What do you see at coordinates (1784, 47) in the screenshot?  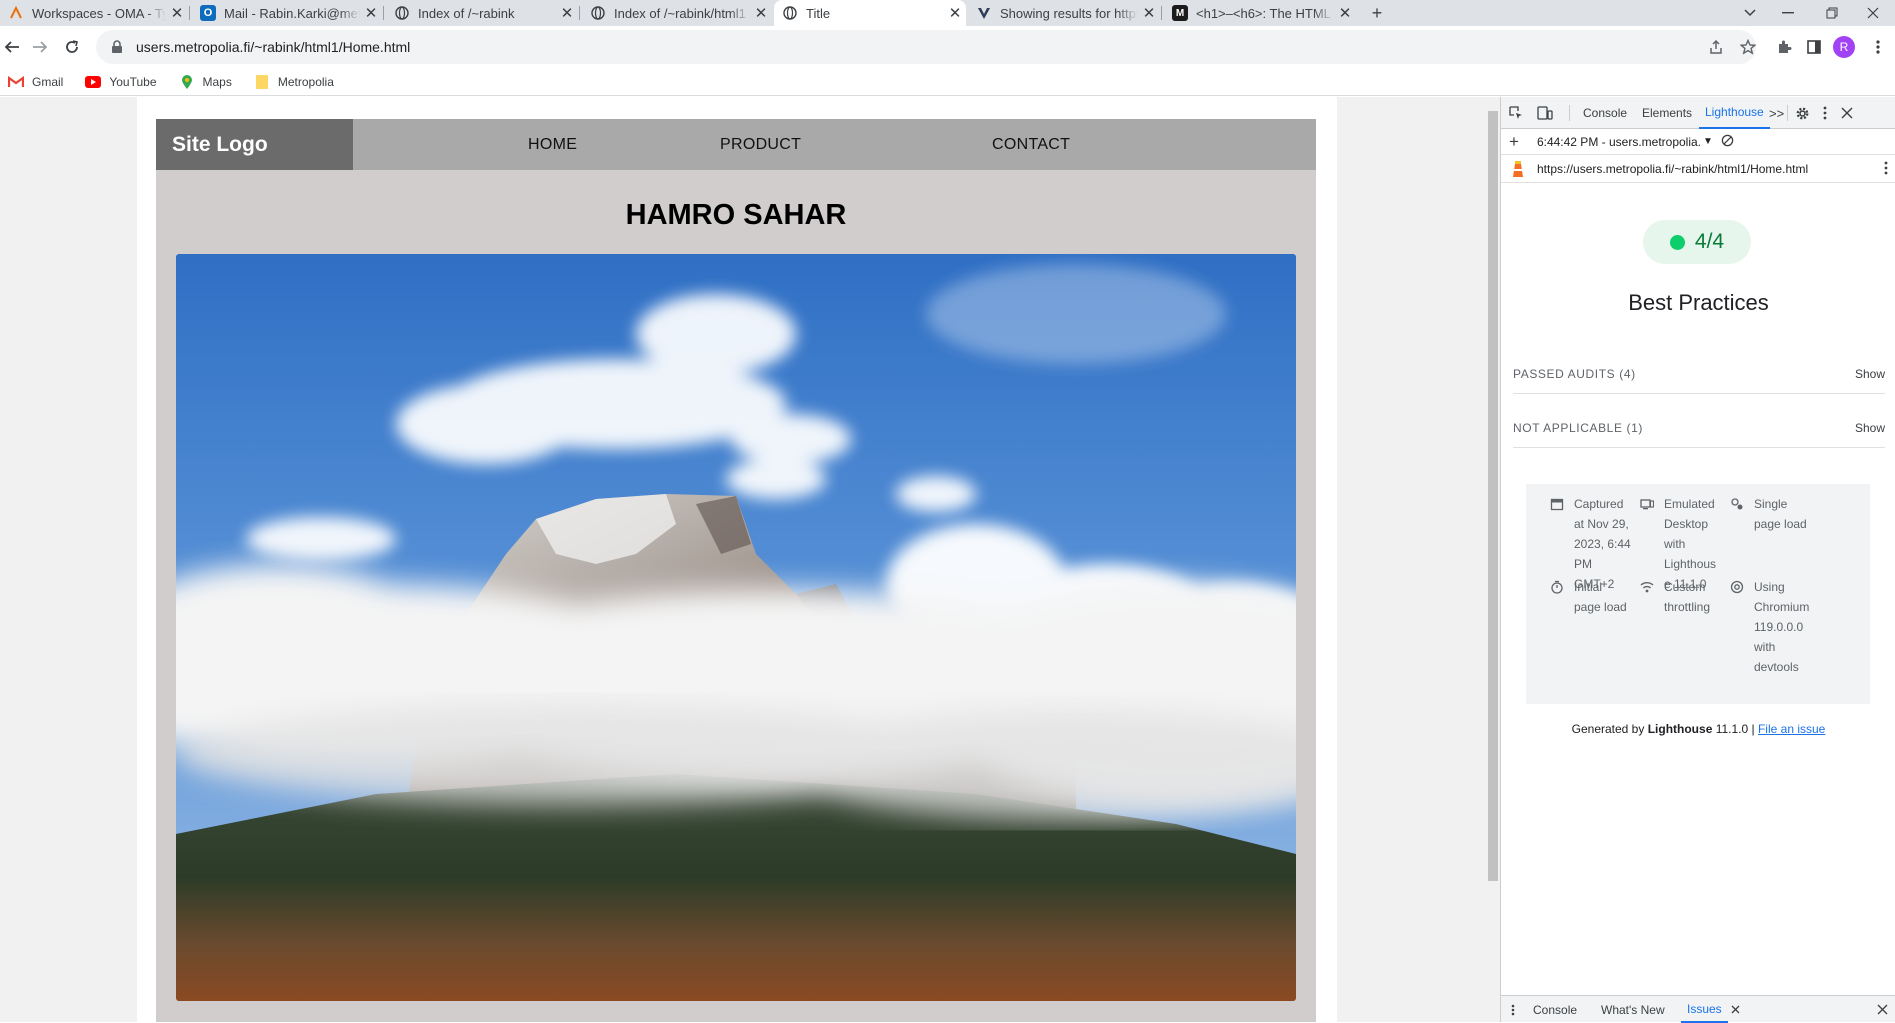 I see `extensions-icon` at bounding box center [1784, 47].